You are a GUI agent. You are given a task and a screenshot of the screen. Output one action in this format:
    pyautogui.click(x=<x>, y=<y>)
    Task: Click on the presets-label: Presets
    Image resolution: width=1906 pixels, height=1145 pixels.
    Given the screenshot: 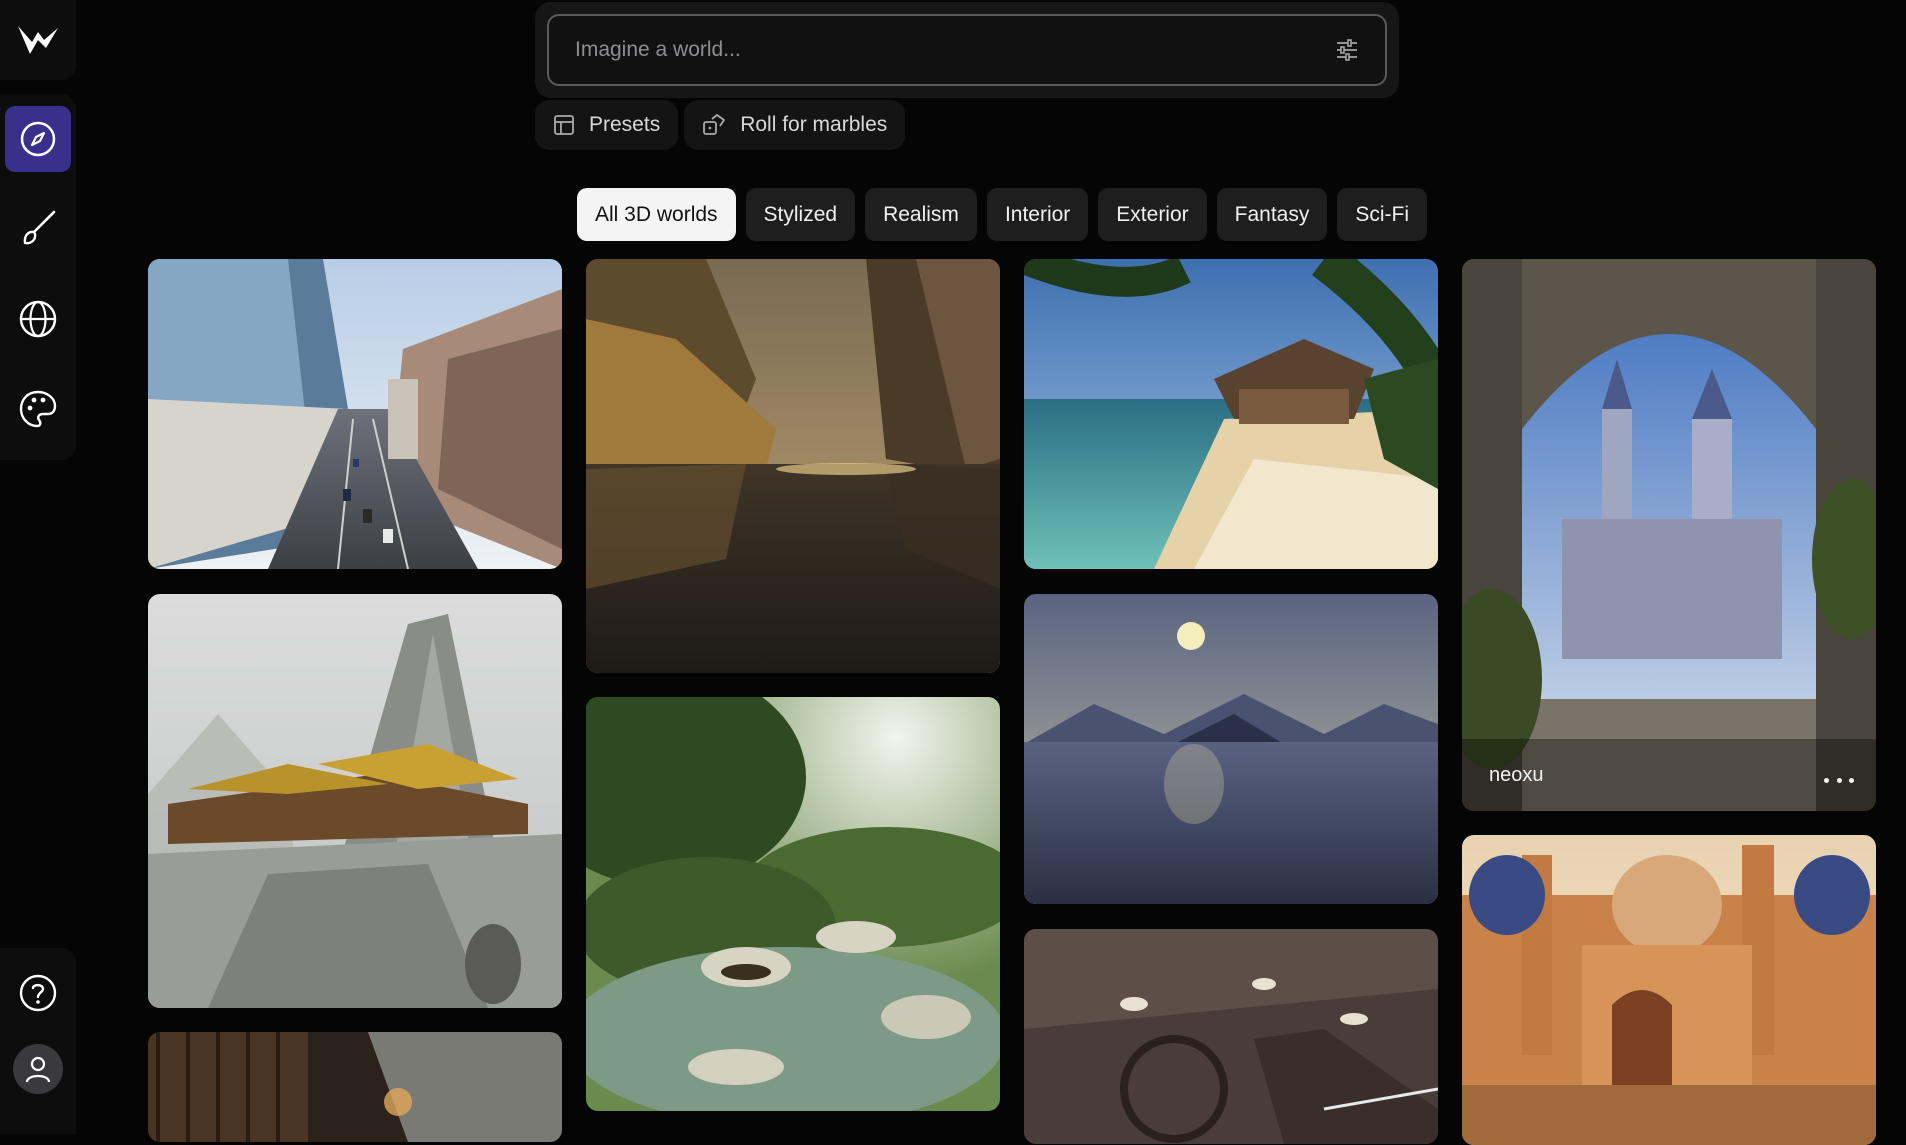 What is the action you would take?
    pyautogui.click(x=625, y=124)
    